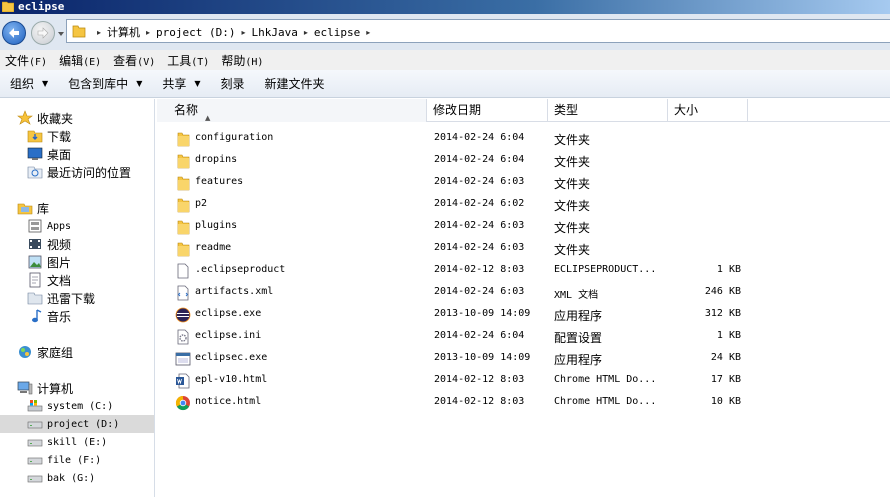  Describe the element at coordinates (523, 359) in the screenshot. I see `file-row: eclipsec.exe 2013-10-09 14:09 应用程序 24 KB` at that location.